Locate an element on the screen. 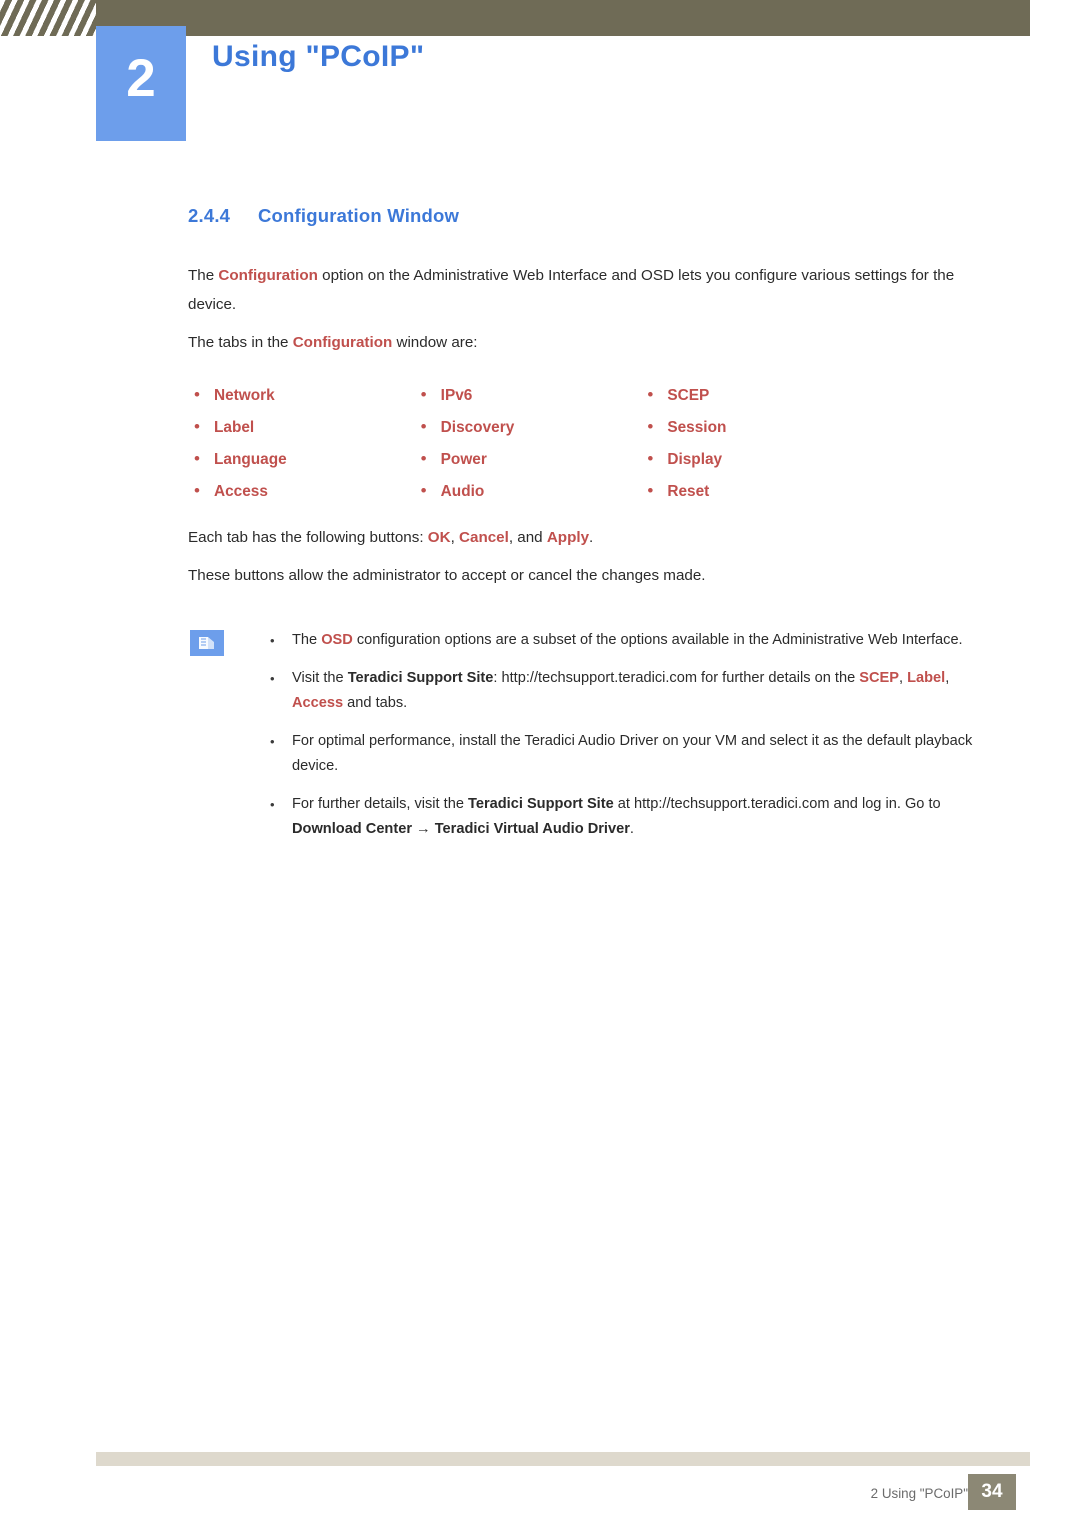 This screenshot has width=1080, height=1527. buttons-text-a: Each tab has the following buttons: is located at coordinates (308, 537).